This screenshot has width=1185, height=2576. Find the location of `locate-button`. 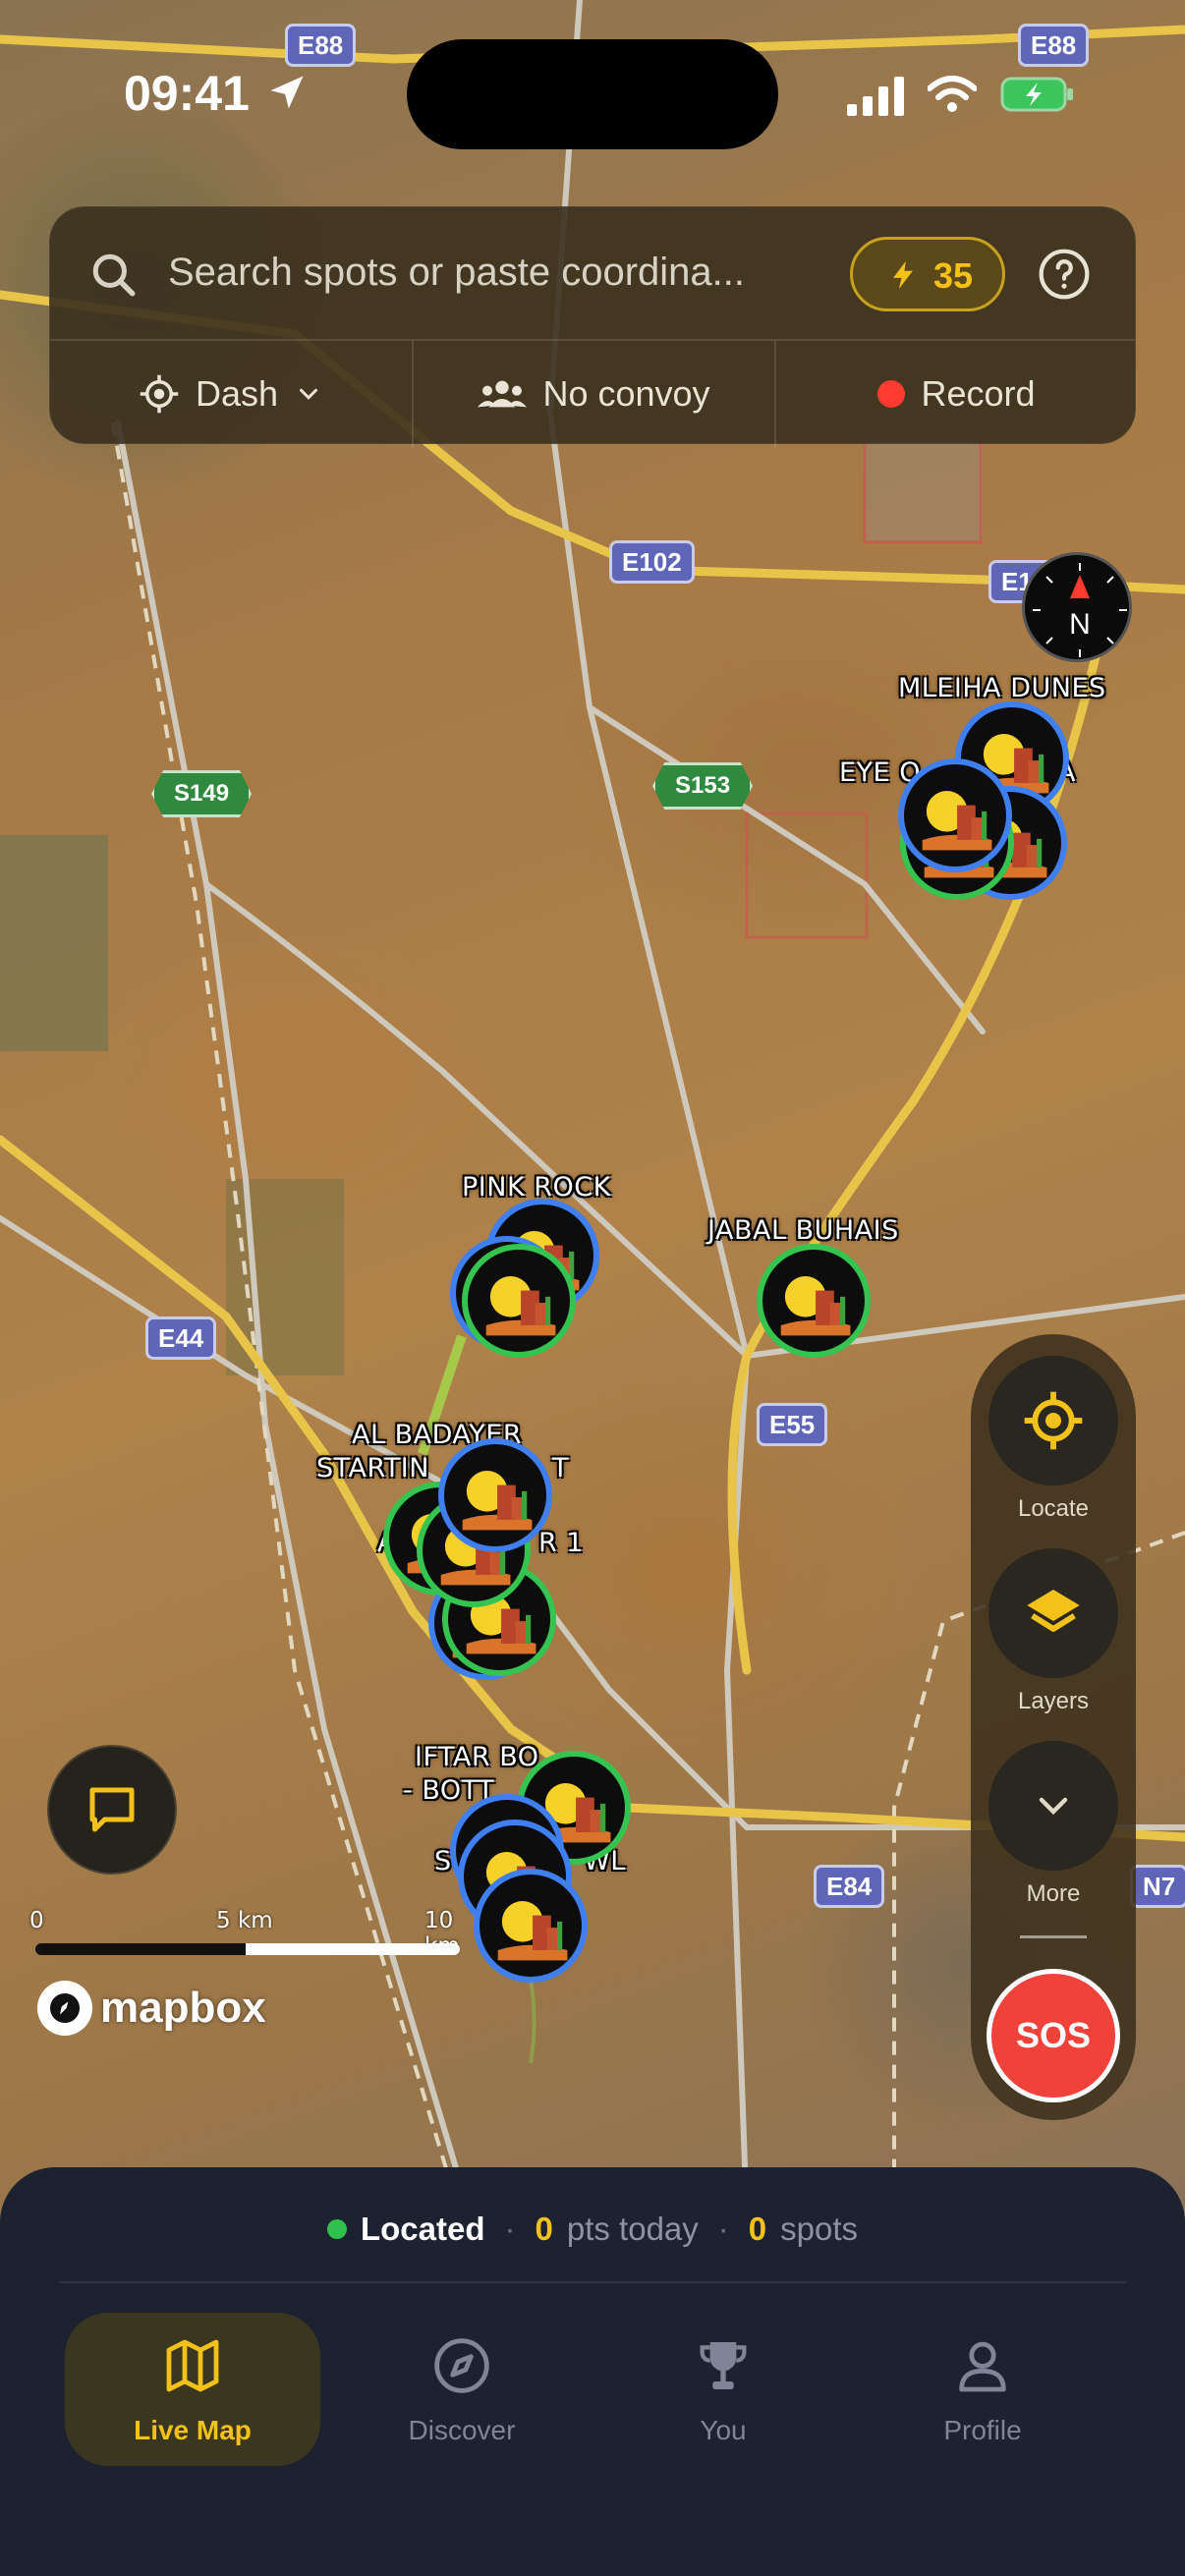

locate-button is located at coordinates (1053, 1420).